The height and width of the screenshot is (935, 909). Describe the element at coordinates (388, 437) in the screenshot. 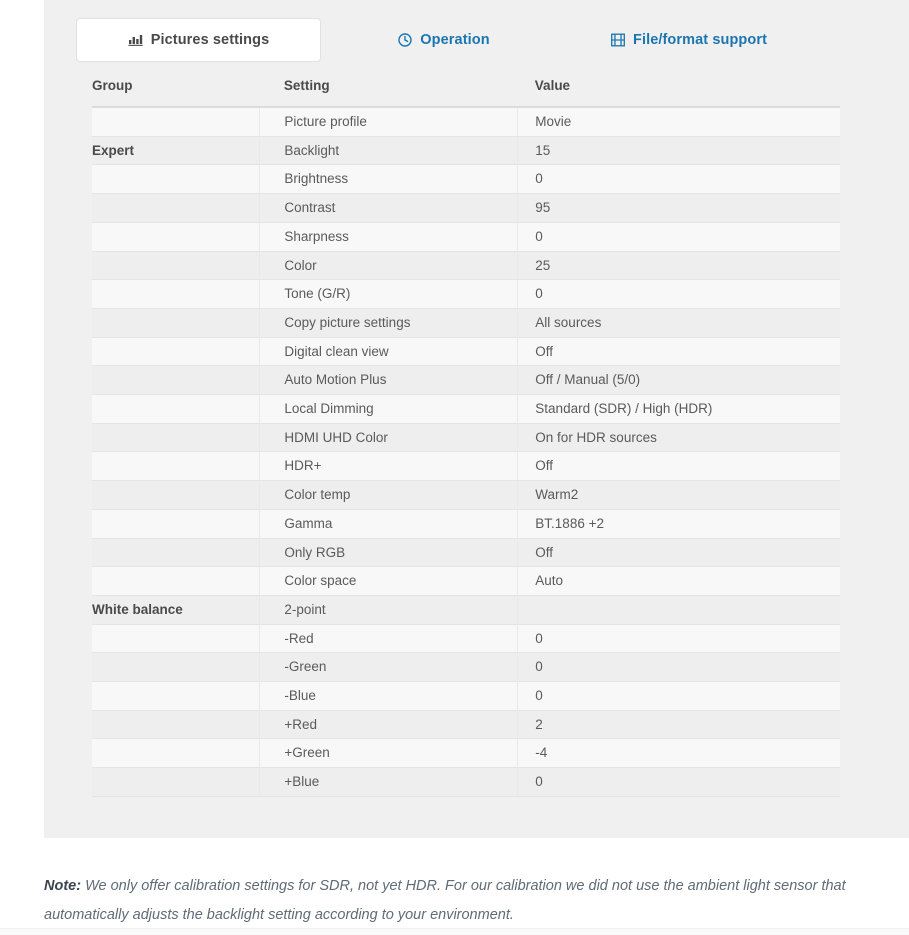

I see `cell-setting: HDMI UHD Color` at that location.